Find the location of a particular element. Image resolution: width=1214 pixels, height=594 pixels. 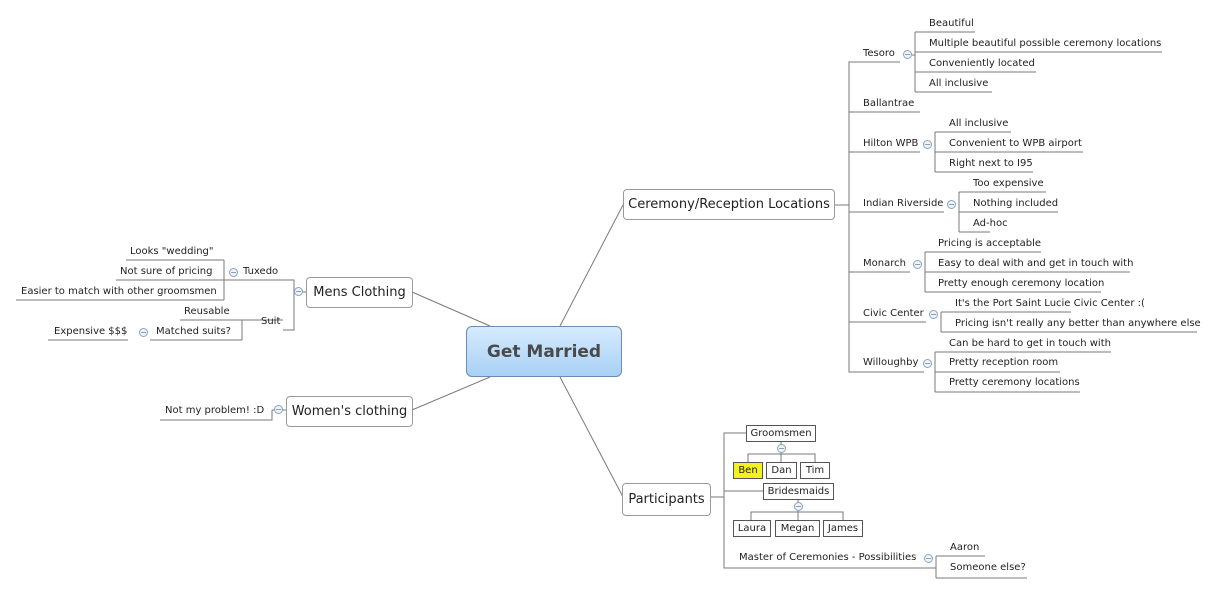

monarch-item: Pretty enough ceremony location is located at coordinates (1021, 284).